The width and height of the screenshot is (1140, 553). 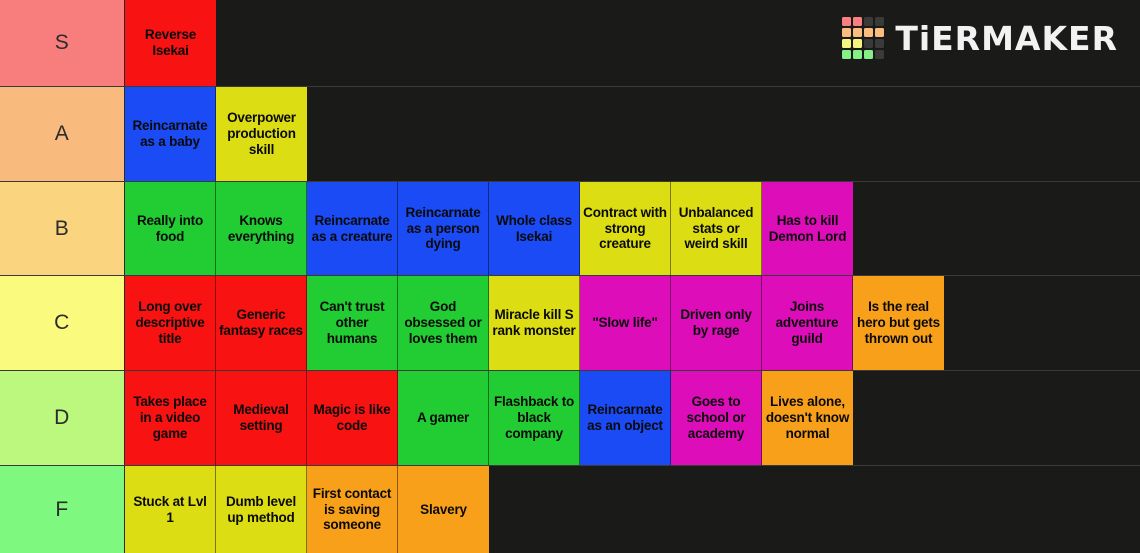 I want to click on tier-tile: Long over descriptive title, so click(x=170, y=323).